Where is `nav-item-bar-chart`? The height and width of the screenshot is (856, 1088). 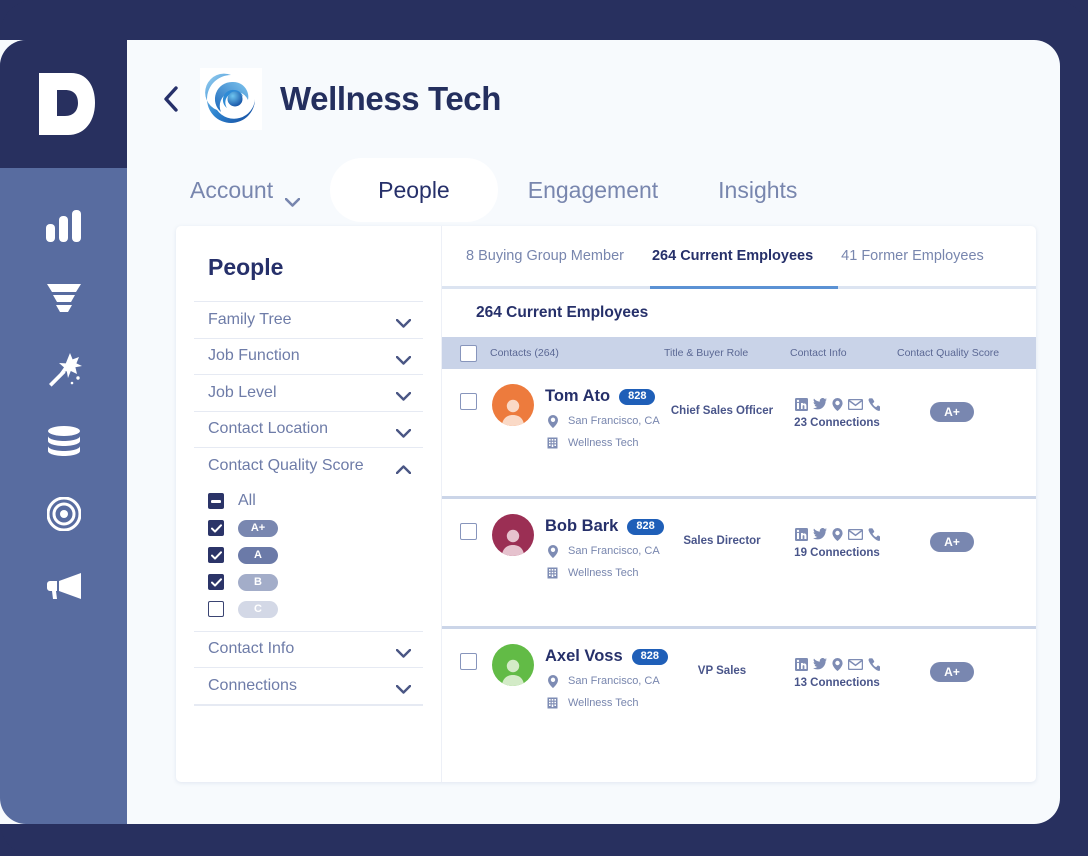 nav-item-bar-chart is located at coordinates (63, 226).